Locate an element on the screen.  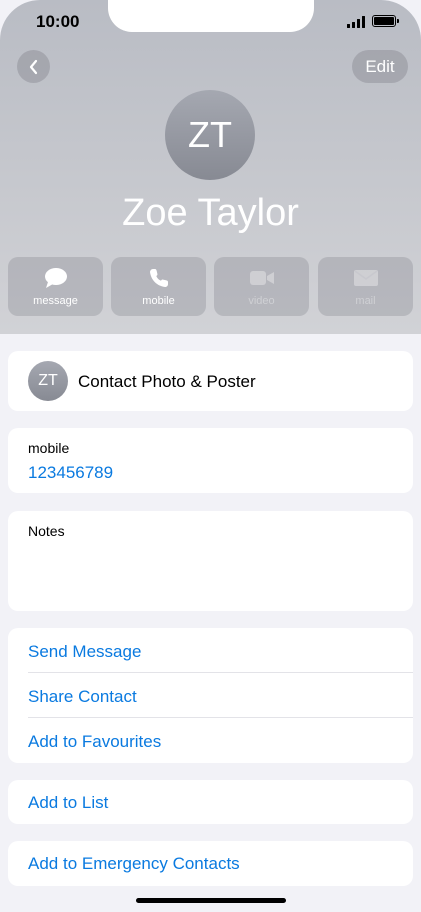
video-action-button: video is located at coordinates (261, 286).